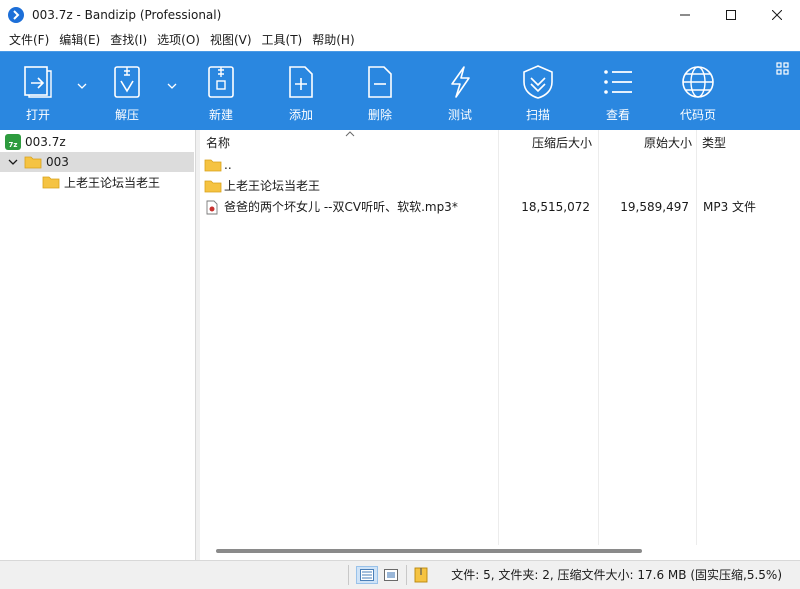 The width and height of the screenshot is (800, 589). I want to click on view-button: 查看, so click(618, 91).